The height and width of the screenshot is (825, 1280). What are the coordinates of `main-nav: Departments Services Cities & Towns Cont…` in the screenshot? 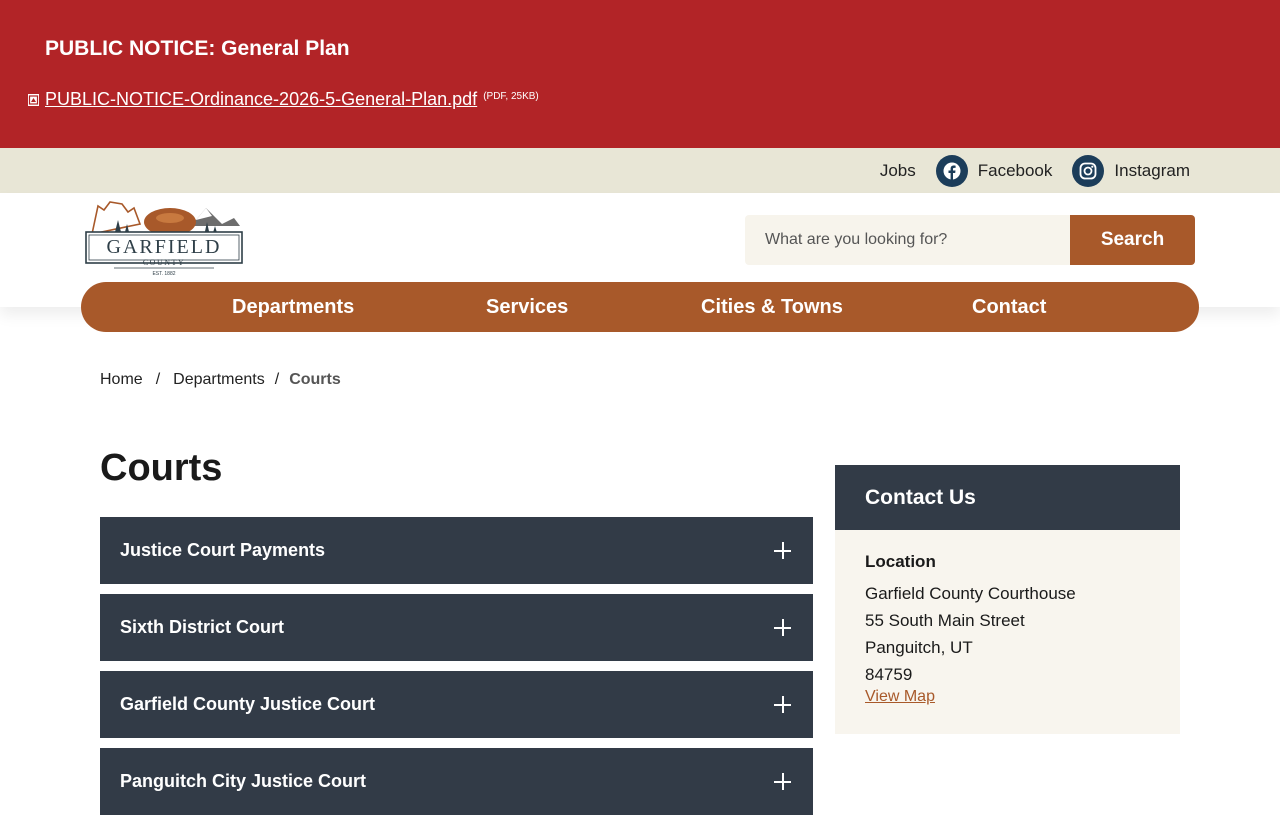 It's located at (640, 307).